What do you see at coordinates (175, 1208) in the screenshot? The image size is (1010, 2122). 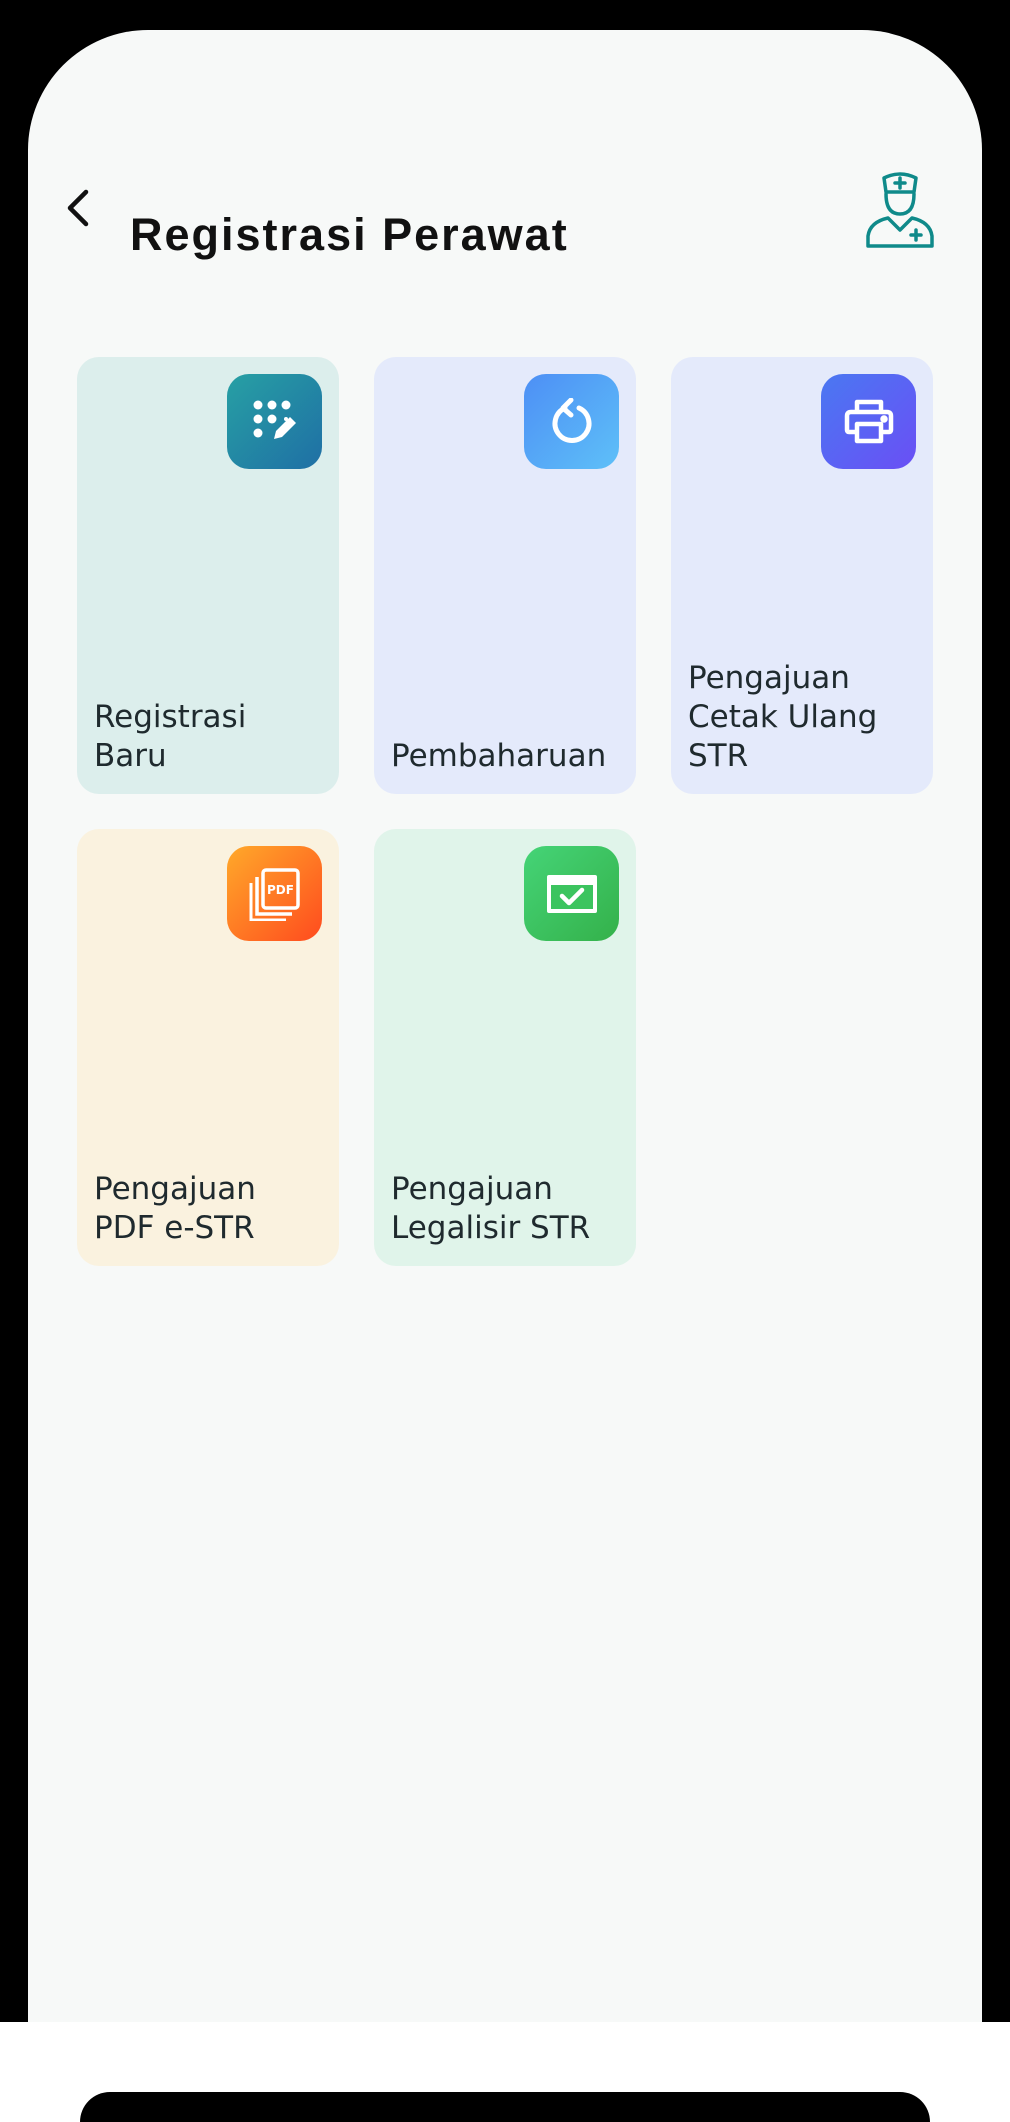 I see `menu-card-label: Pengajuan PDF e-STR` at bounding box center [175, 1208].